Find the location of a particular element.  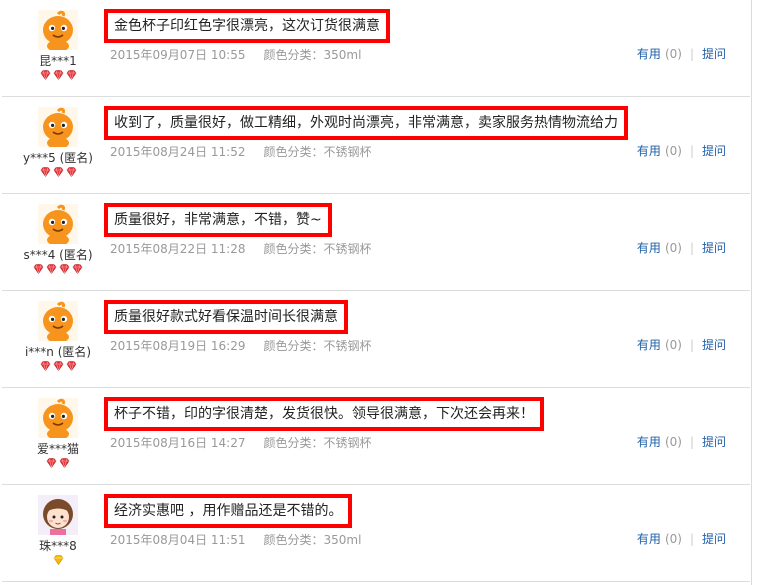

reviewer-name: 昆***1 is located at coordinates (58, 60).